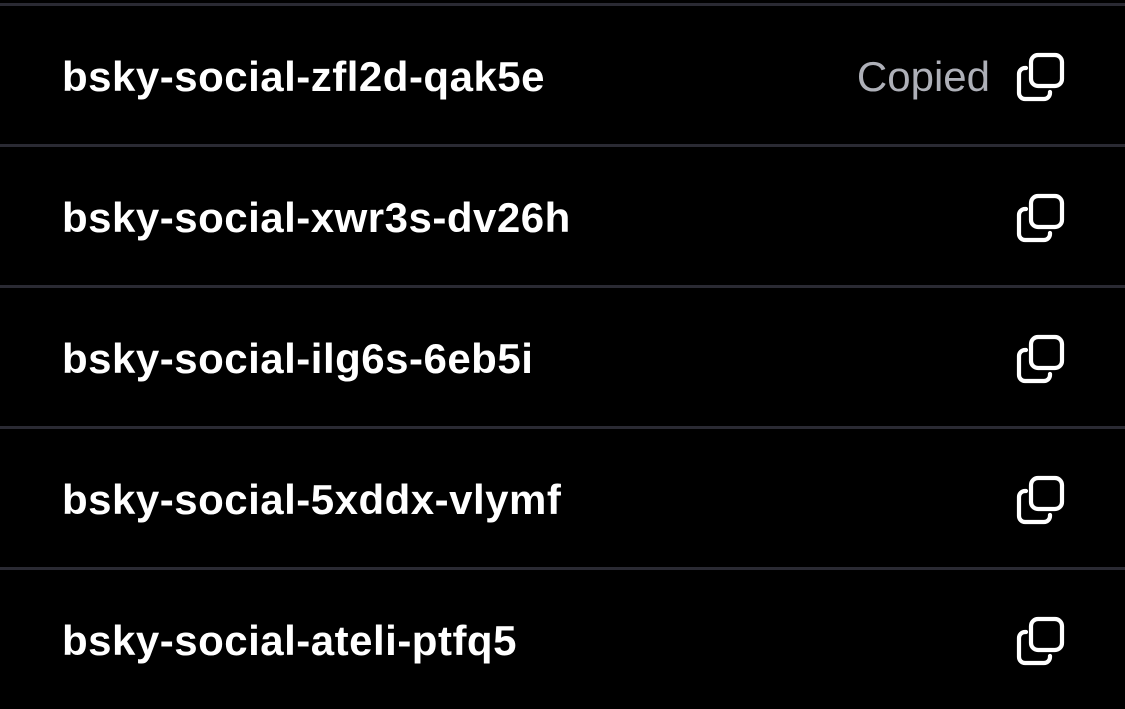 The height and width of the screenshot is (709, 1125). Describe the element at coordinates (298, 358) in the screenshot. I see `invite-code-text: bsky-social-ilg6s-6eb5i` at that location.